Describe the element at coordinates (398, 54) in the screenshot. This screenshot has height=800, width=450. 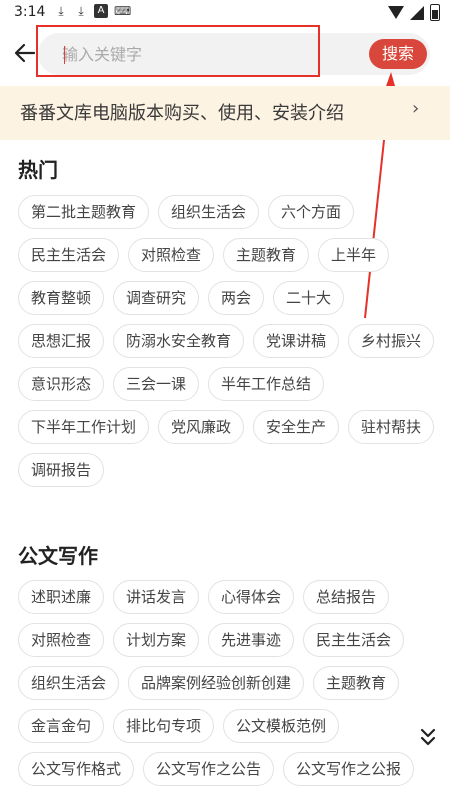
I see `search-button: 搜索` at that location.